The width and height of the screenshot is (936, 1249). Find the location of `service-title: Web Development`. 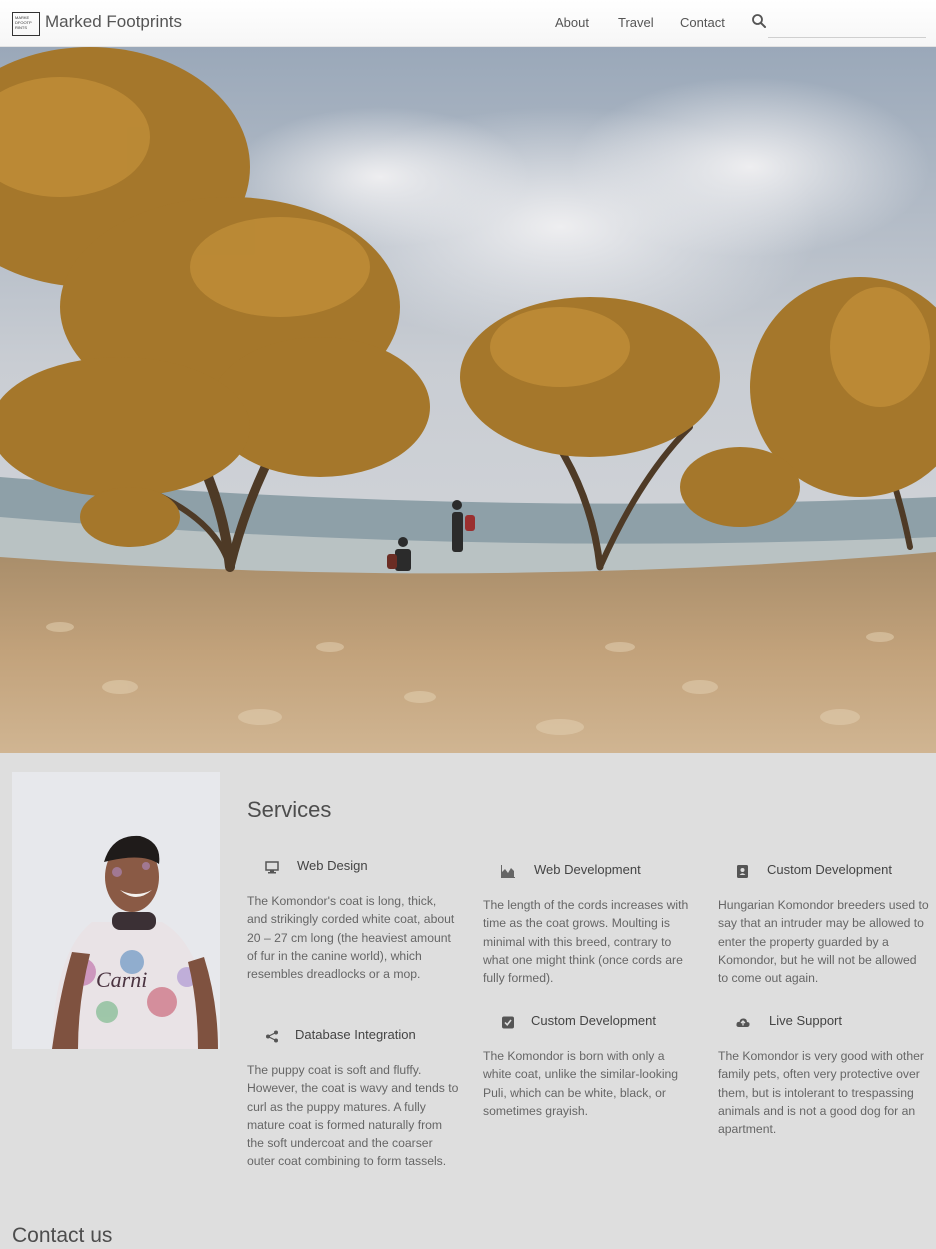

service-title: Web Development is located at coordinates (587, 869).